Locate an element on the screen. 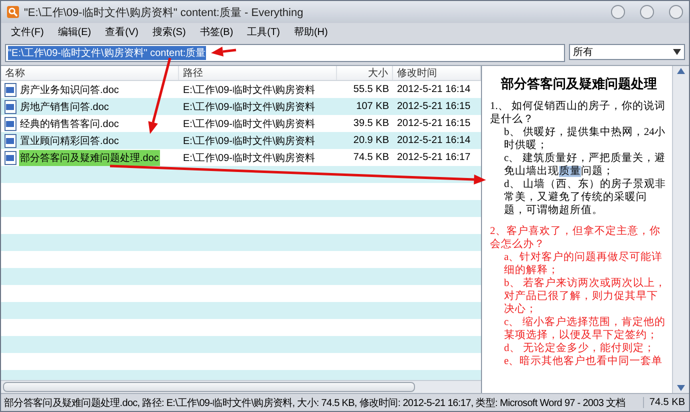 This screenshot has width=690, height=412. search-field: "E:\工作\09-临时文件\购房资料" content:质量 is located at coordinates (285, 53).